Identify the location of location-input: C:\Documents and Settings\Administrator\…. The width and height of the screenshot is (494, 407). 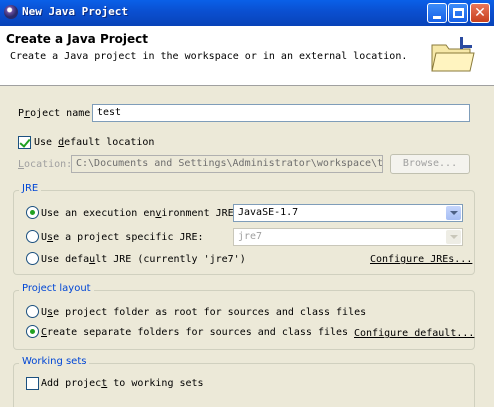
(227, 164).